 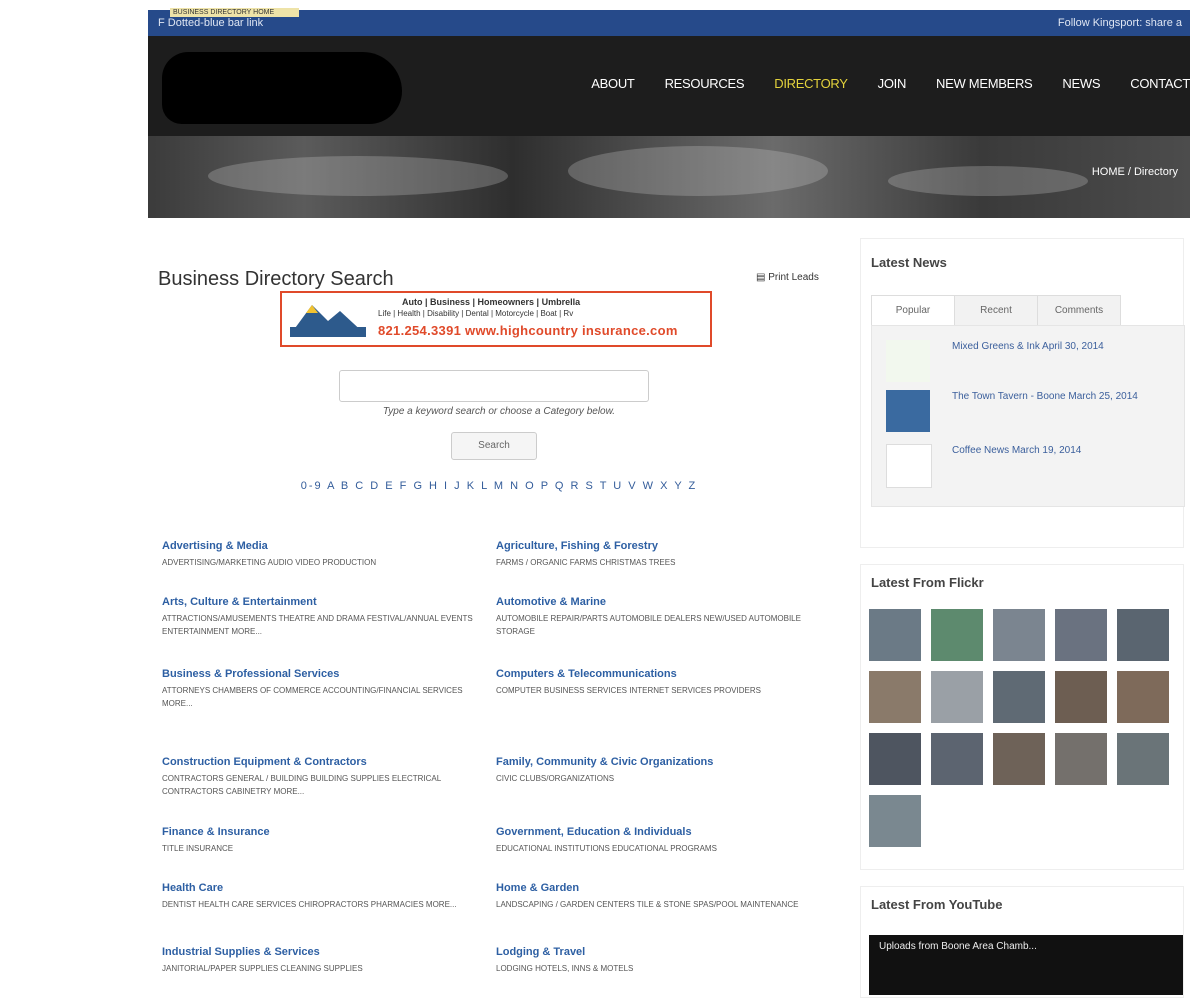 I want to click on category-name: Arts, Culture & Entertainment, so click(x=327, y=602).